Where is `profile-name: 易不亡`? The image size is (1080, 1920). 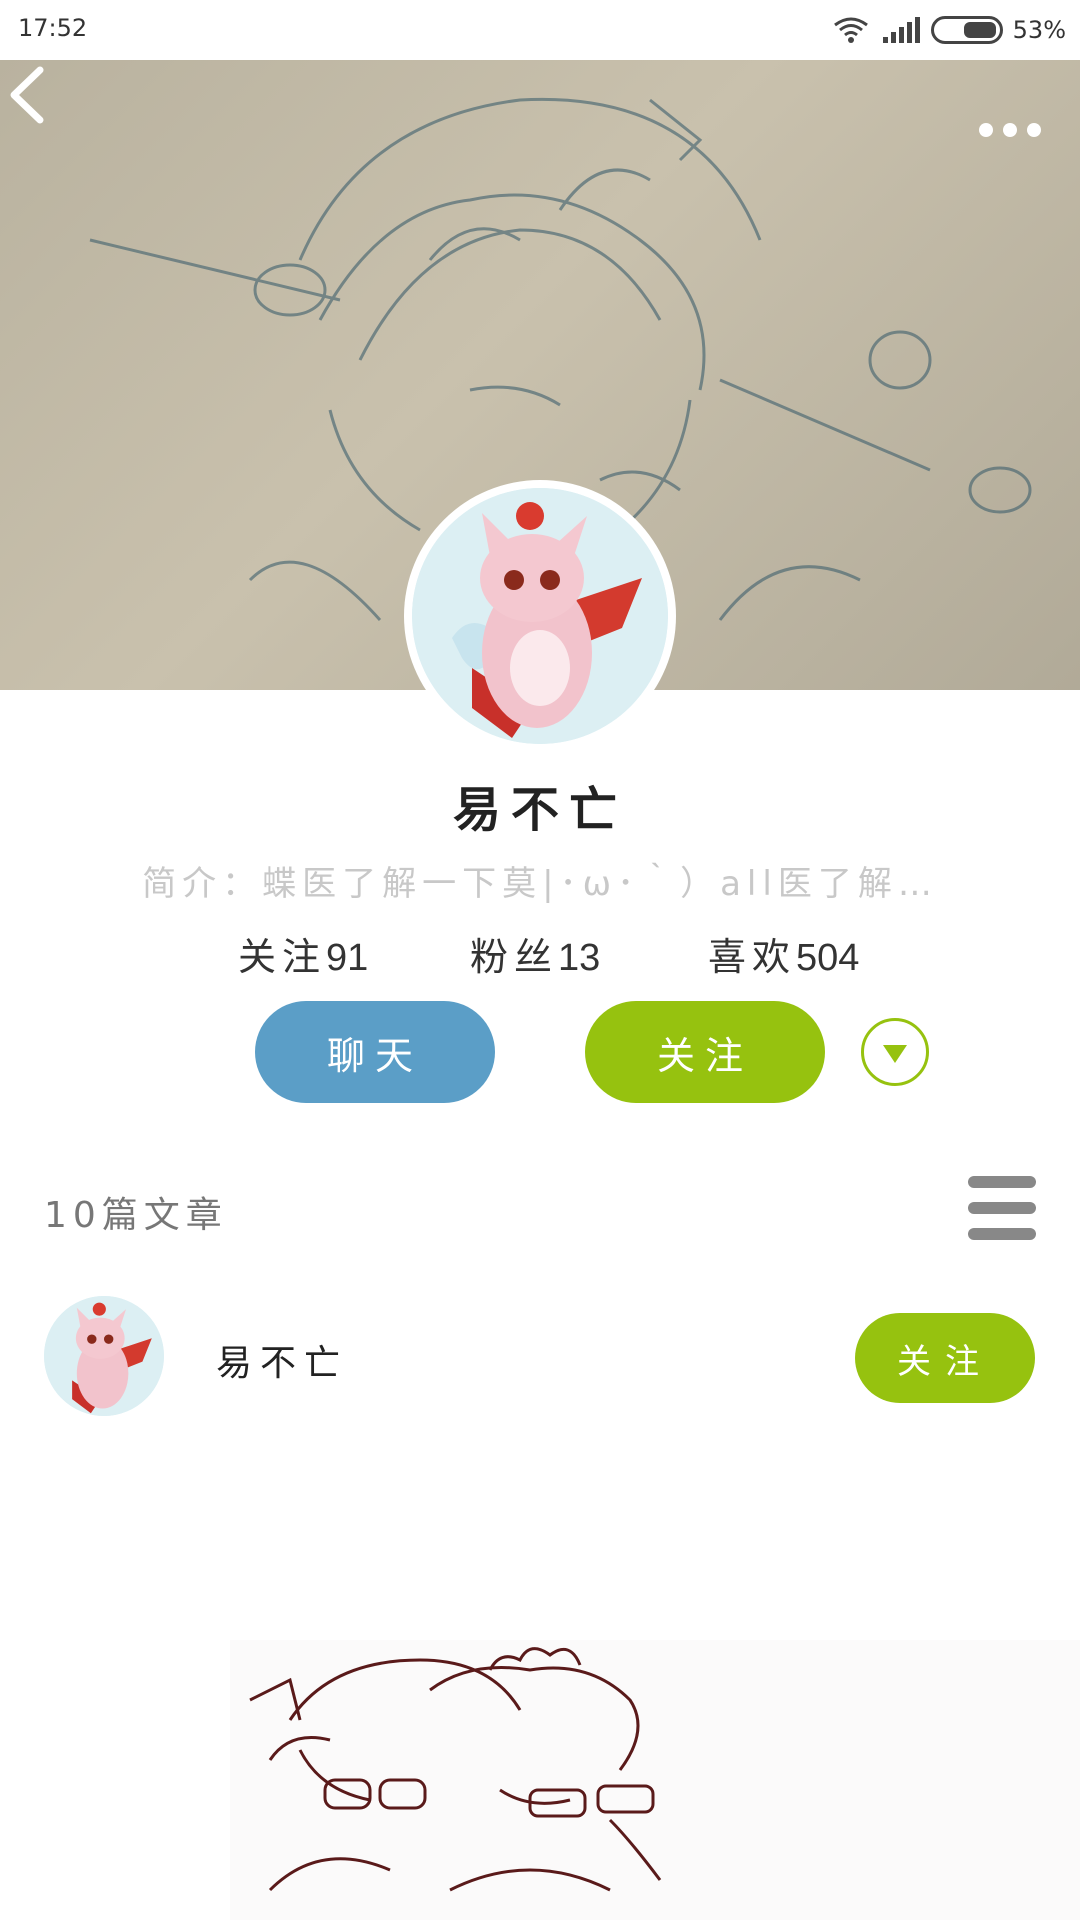 profile-name: 易不亡 is located at coordinates (539, 810).